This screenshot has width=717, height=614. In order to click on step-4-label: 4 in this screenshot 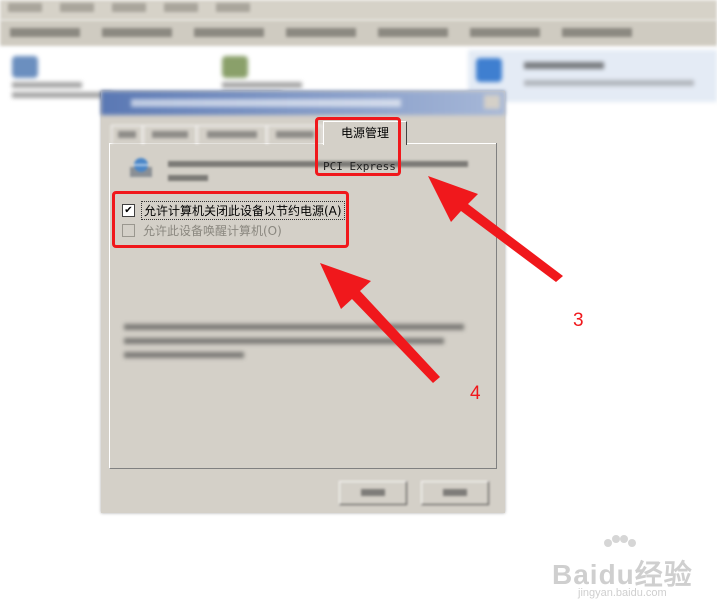, I will do `click(475, 393)`.